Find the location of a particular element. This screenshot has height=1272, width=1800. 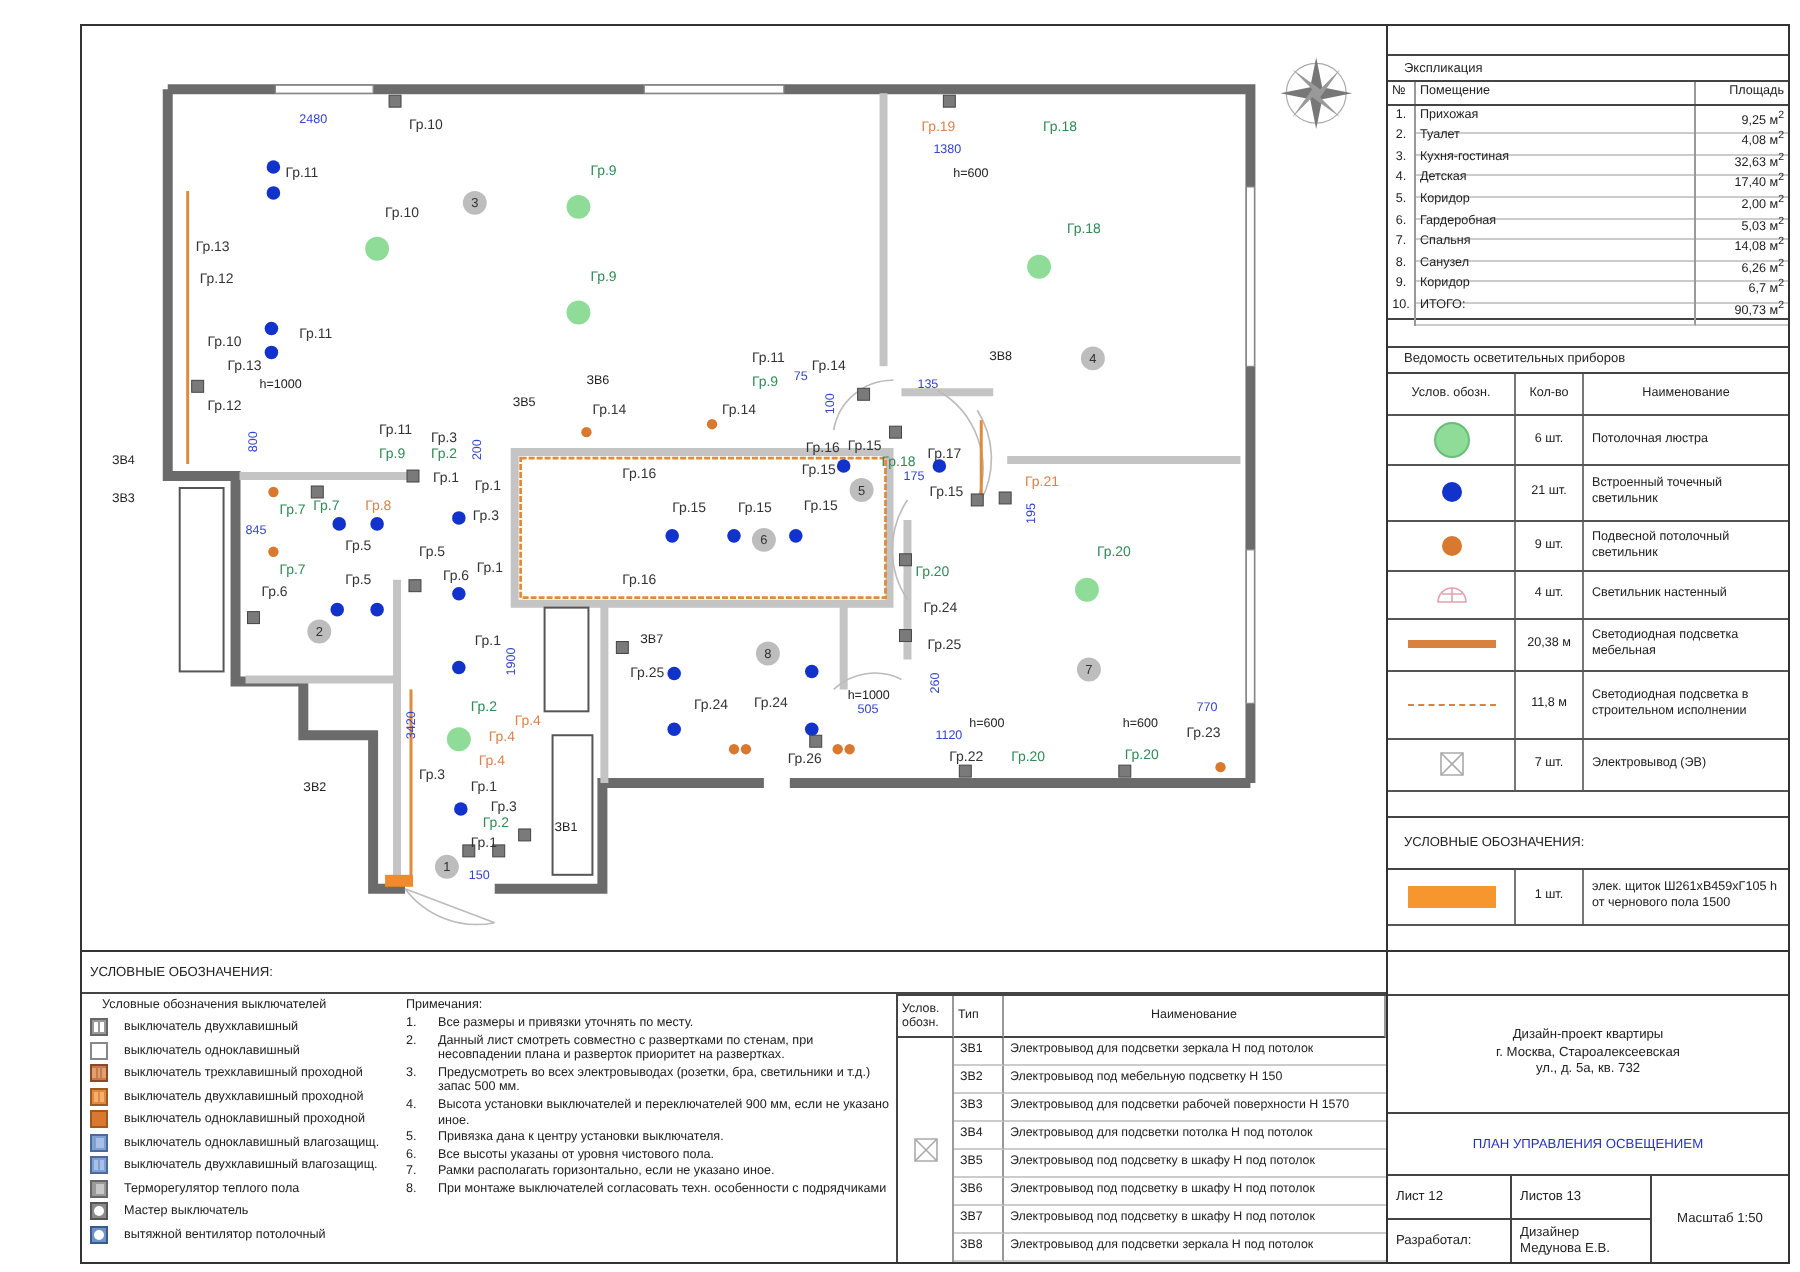

led-strip-symbol is located at coordinates (1451, 644).